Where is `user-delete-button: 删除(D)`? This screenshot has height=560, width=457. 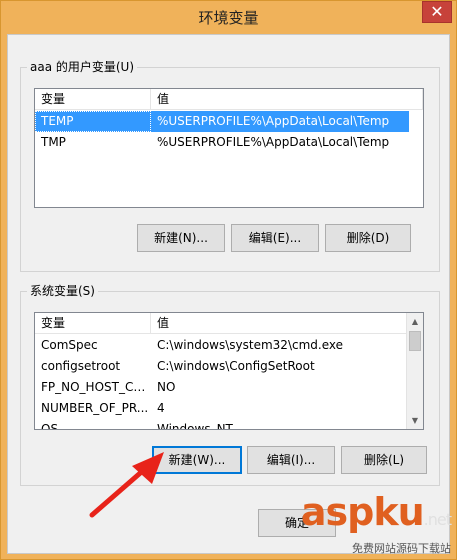 user-delete-button: 删除(D) is located at coordinates (368, 238).